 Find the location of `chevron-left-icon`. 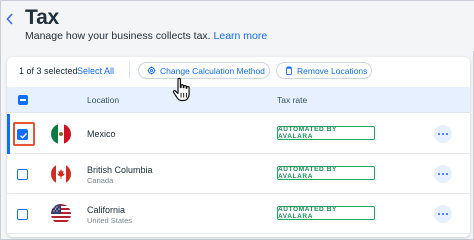

chevron-left-icon is located at coordinates (9, 19).